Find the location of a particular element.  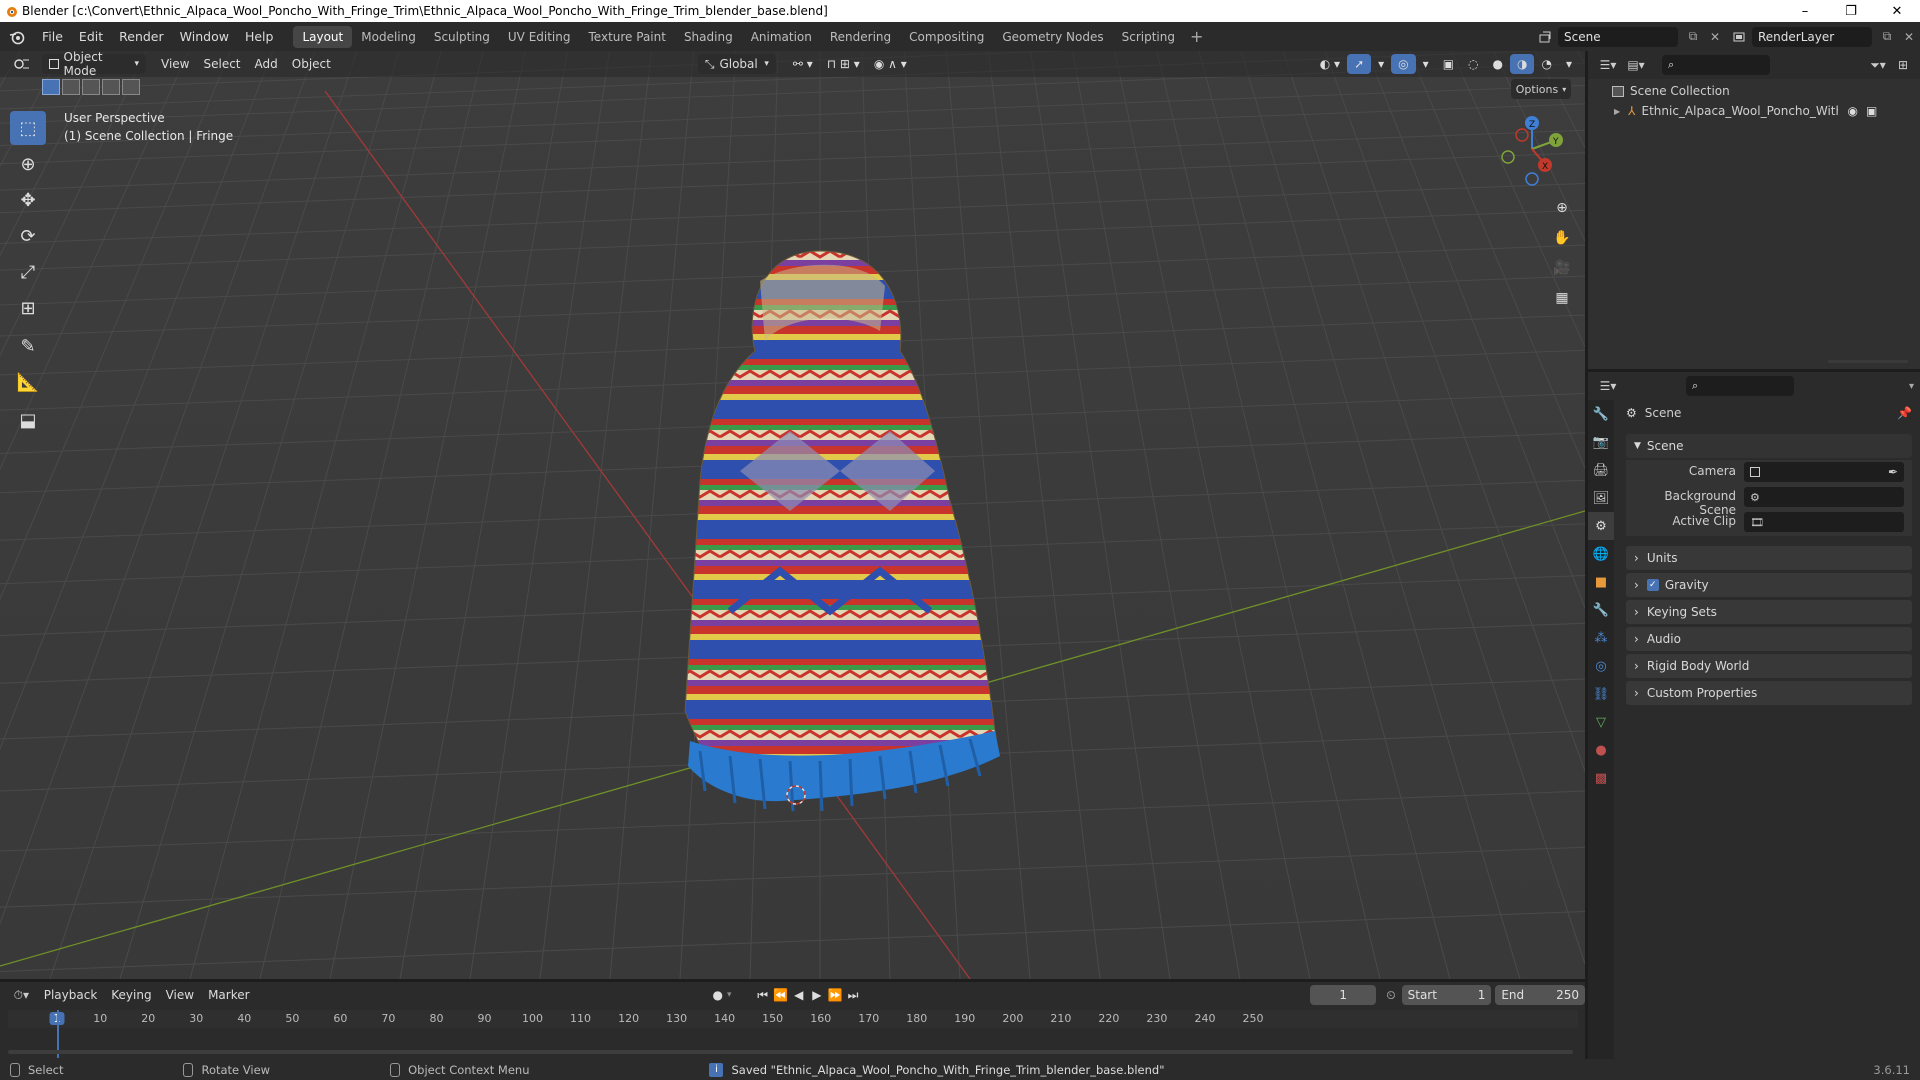

renderlayer-new-icon: ⧉ is located at coordinates (1887, 36).